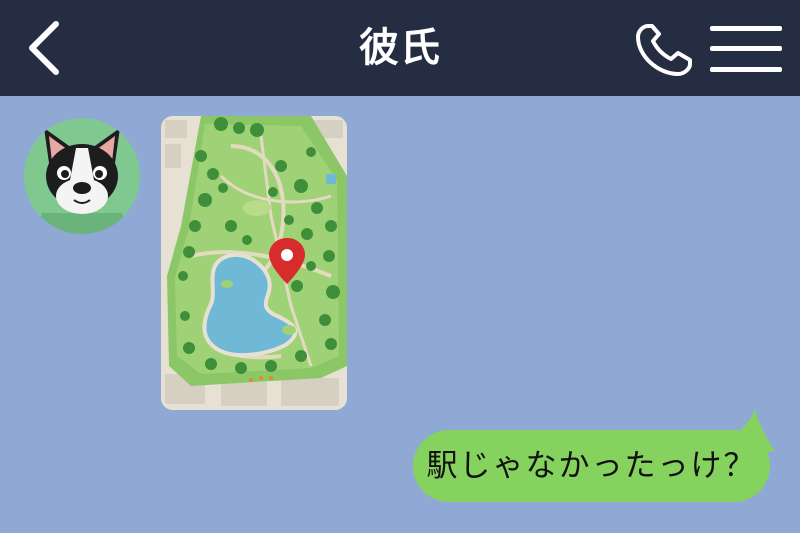 Image resolution: width=800 pixels, height=533 pixels. What do you see at coordinates (591, 466) in the screenshot?
I see `outgoing-message-text: 駅じゃなかったっけ？` at bounding box center [591, 466].